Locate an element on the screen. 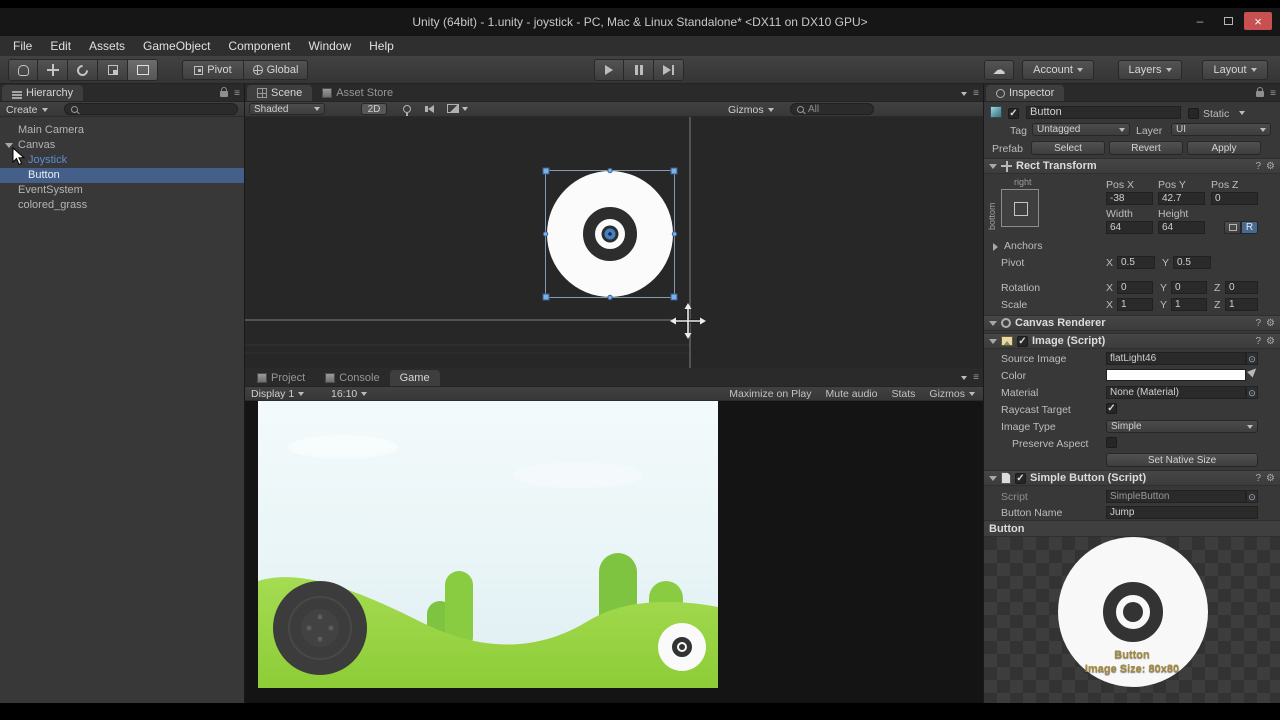 The height and width of the screenshot is (720, 1280). global-toggle-button: Global is located at coordinates (276, 70).